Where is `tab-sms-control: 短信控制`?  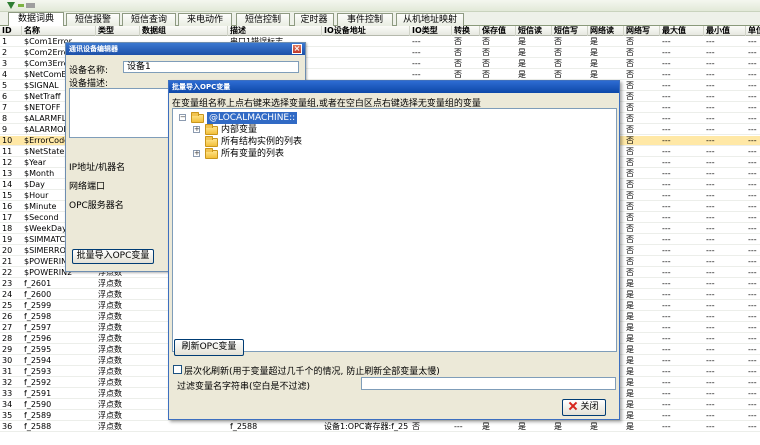
tab-sms-control: 短信控制 is located at coordinates (263, 19).